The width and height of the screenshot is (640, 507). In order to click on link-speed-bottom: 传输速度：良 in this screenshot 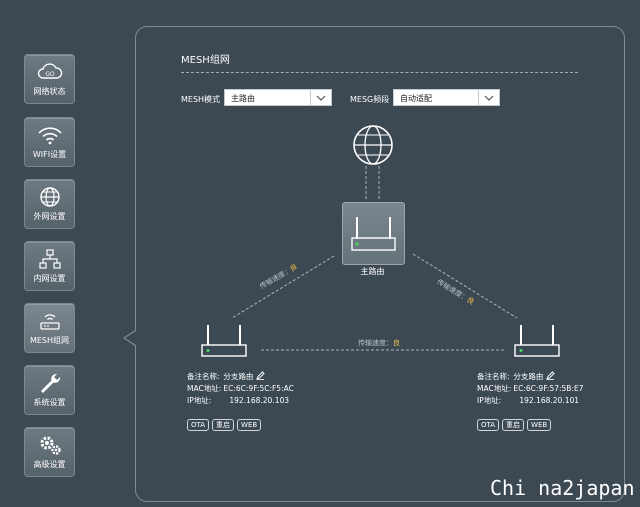, I will do `click(379, 343)`.